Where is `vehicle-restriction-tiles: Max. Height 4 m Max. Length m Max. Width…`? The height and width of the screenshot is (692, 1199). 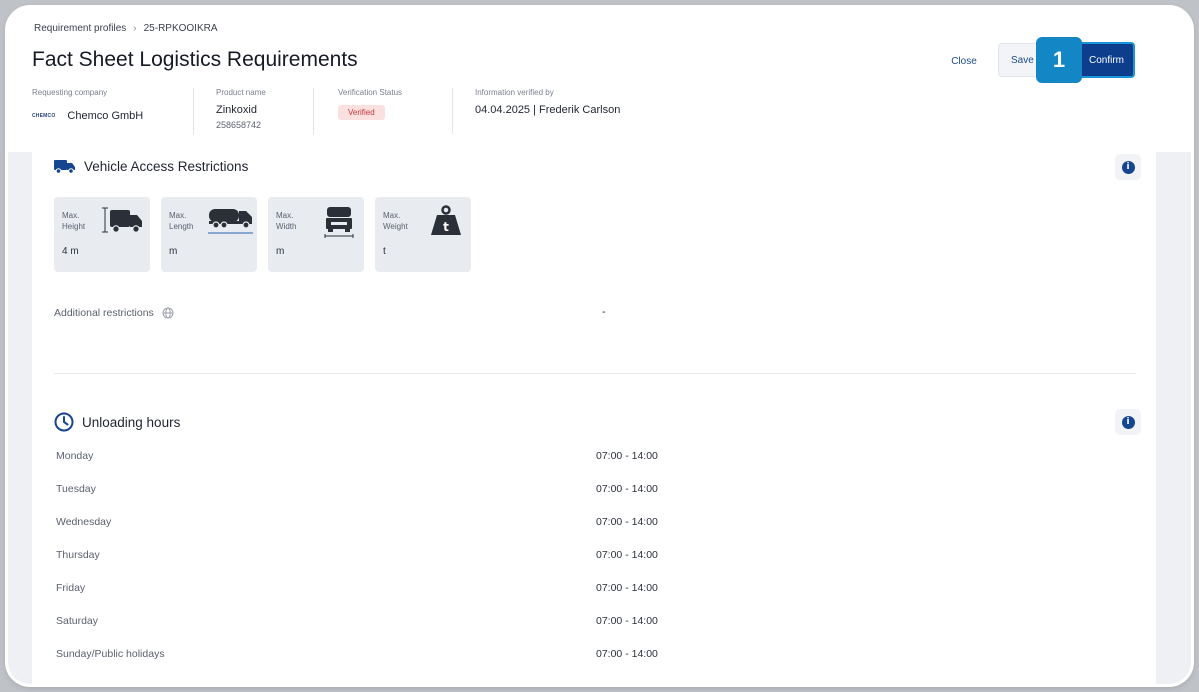 vehicle-restriction-tiles: Max. Height 4 m Max. Length m Max. Width… is located at coordinates (262, 234).